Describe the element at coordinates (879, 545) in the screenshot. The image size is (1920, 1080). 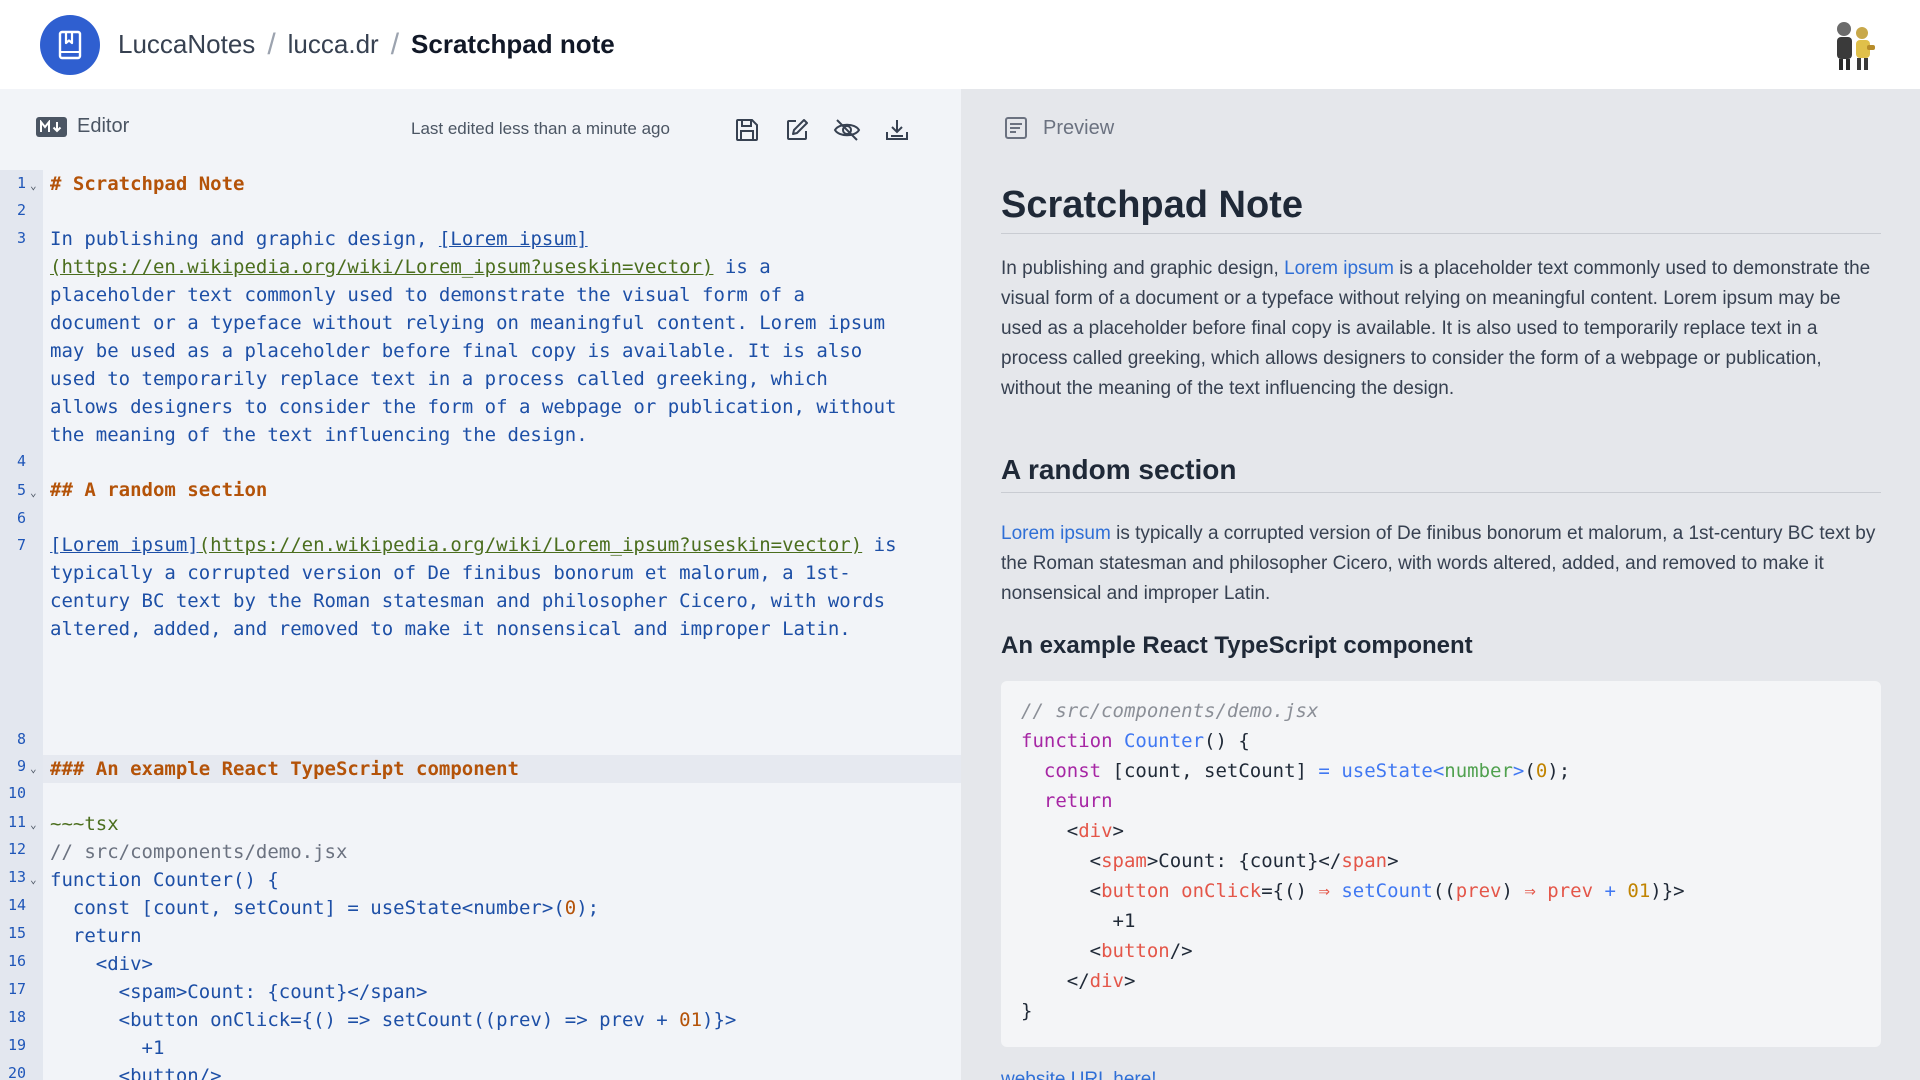
I see `code-text: is` at that location.